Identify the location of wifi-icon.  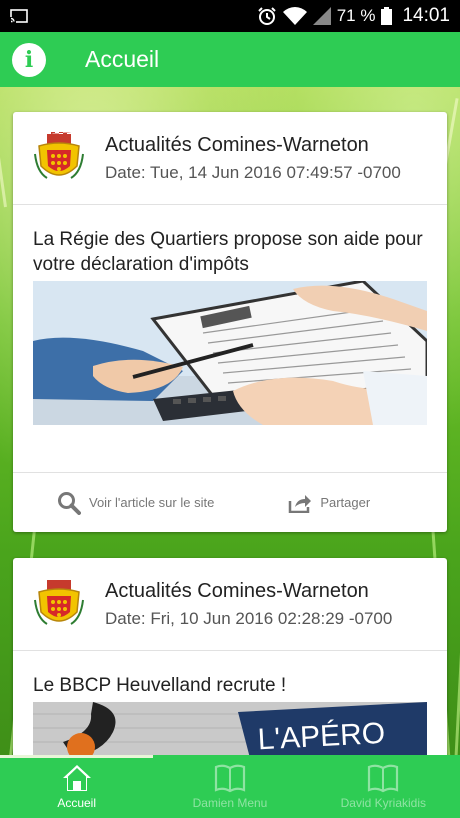
(294, 16).